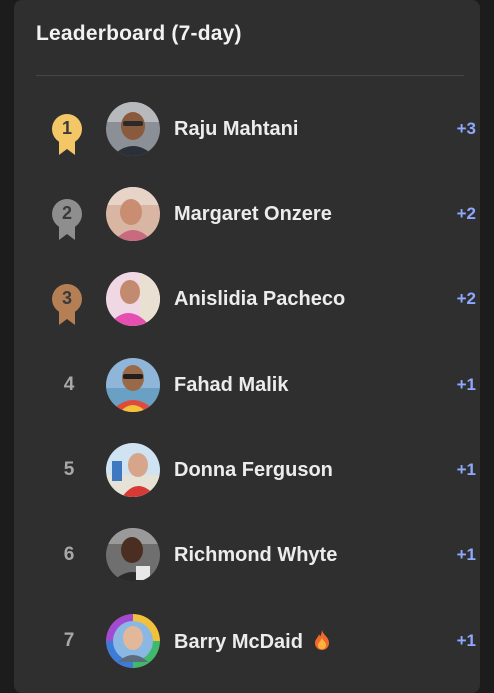 Image resolution: width=494 pixels, height=693 pixels. What do you see at coordinates (259, 299) in the screenshot?
I see `user-name: Anislidia Pacheco` at bounding box center [259, 299].